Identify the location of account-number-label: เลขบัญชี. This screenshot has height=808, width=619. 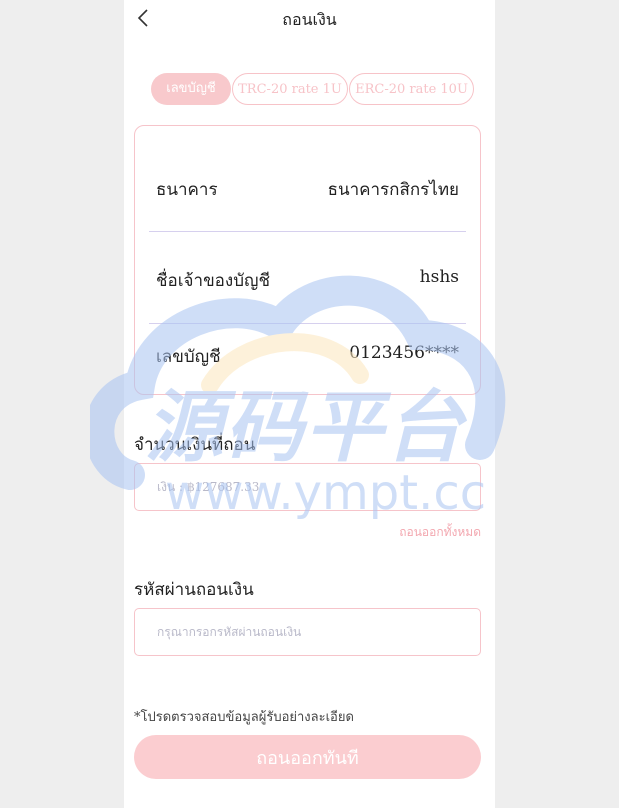
(188, 357).